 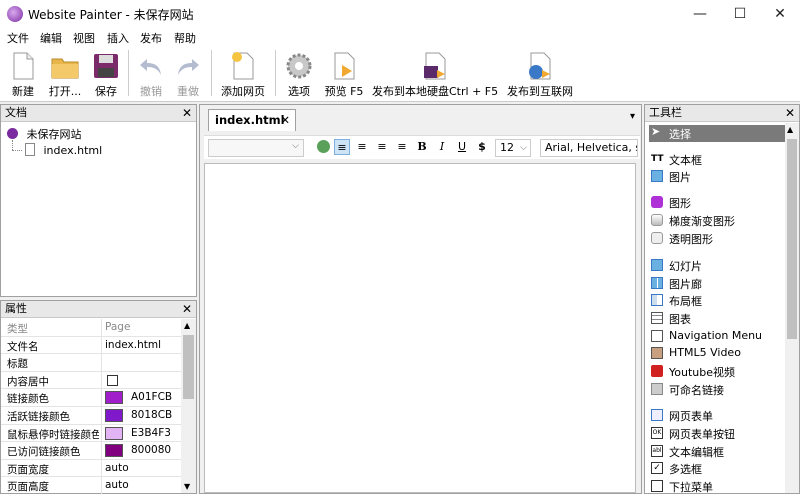 I want to click on preview-button: 预览 F5, so click(x=344, y=74).